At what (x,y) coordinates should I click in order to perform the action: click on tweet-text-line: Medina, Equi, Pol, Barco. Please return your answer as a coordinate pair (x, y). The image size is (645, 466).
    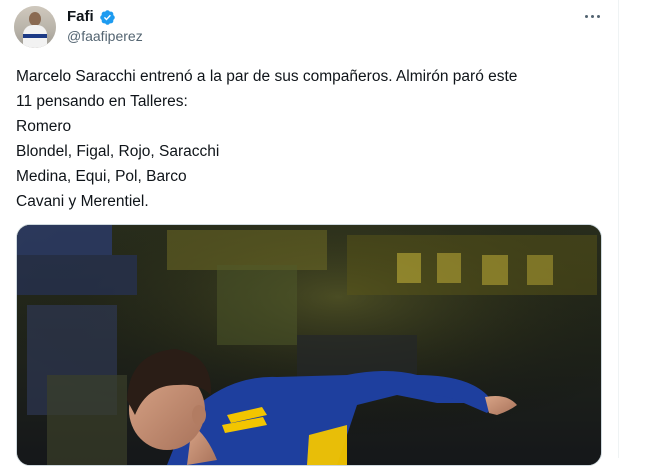
    Looking at the image, I should click on (101, 176).